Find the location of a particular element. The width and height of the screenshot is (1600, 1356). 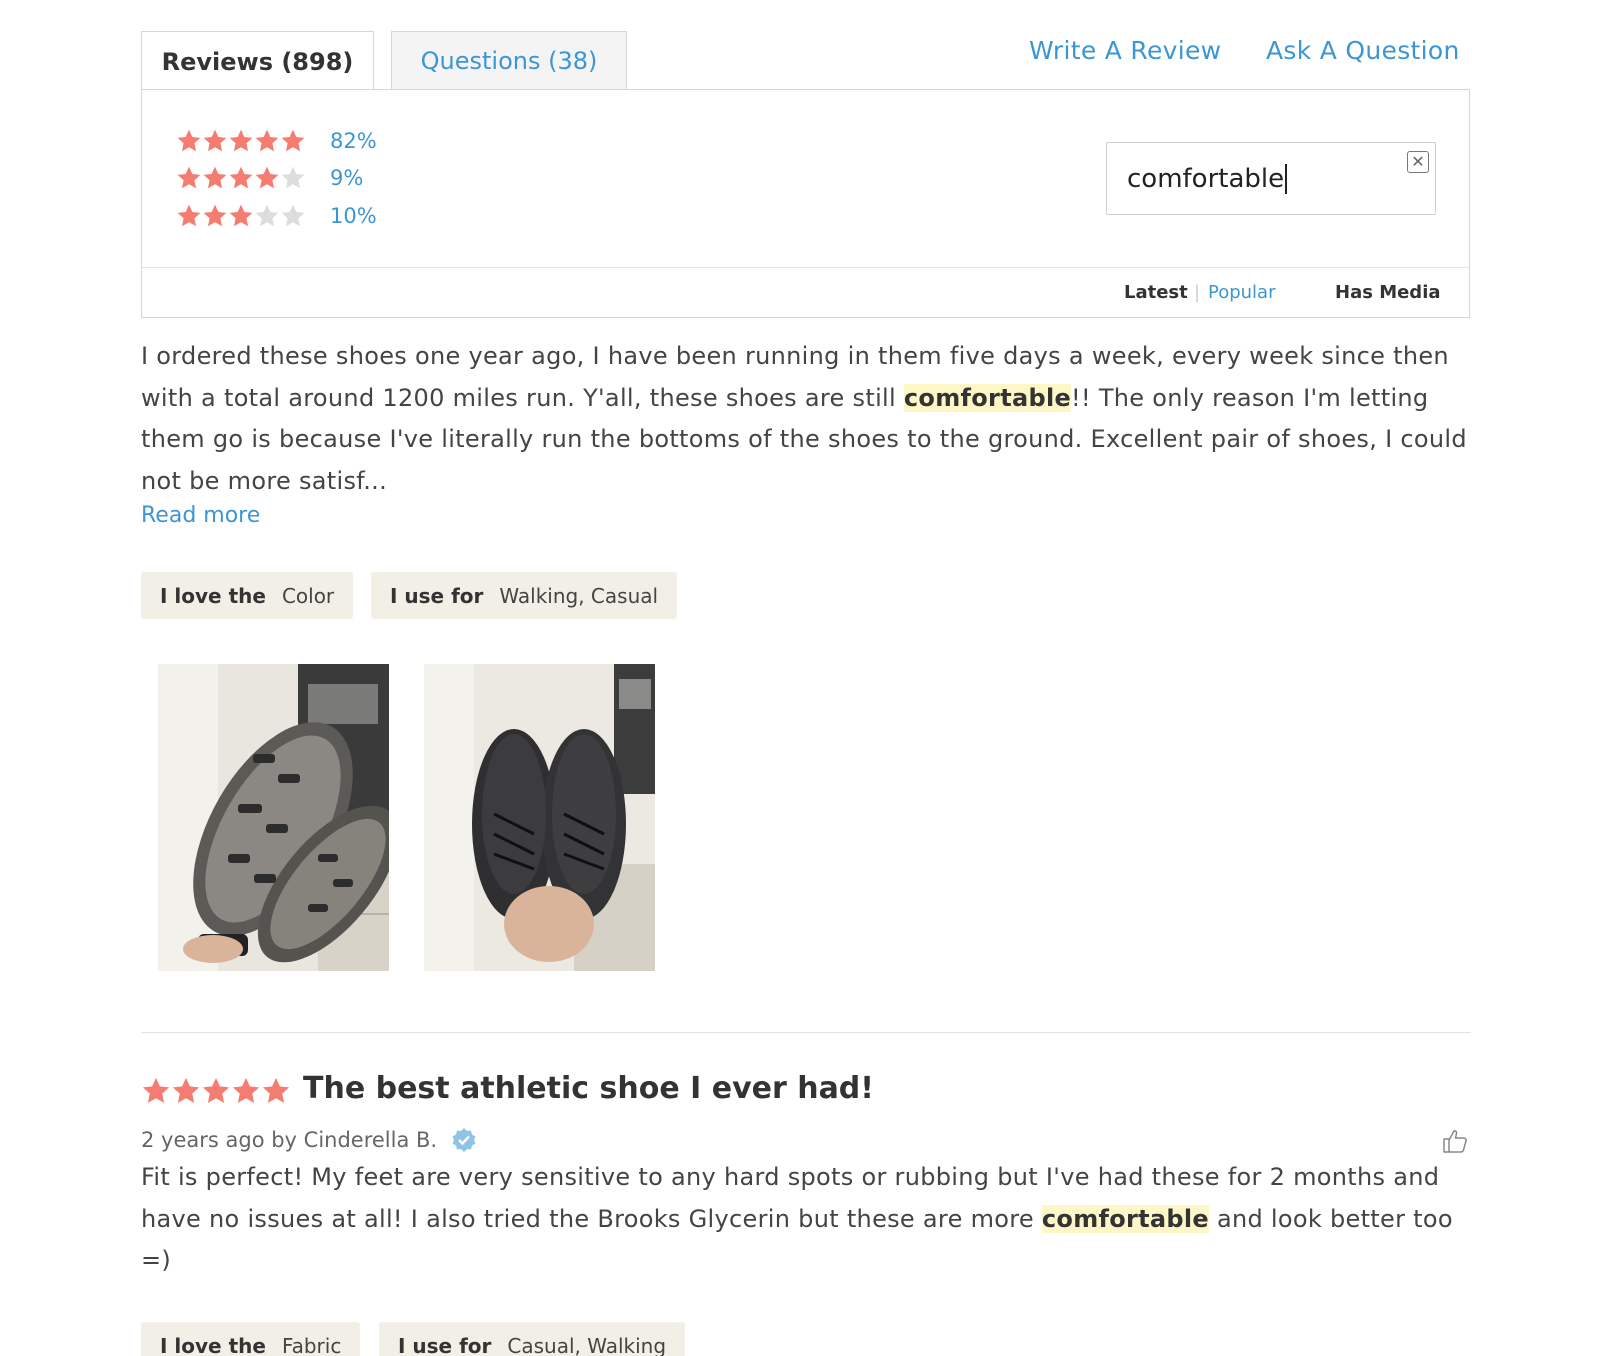

review-chip-use: I use for Casual, Walking is located at coordinates (532, 1339).